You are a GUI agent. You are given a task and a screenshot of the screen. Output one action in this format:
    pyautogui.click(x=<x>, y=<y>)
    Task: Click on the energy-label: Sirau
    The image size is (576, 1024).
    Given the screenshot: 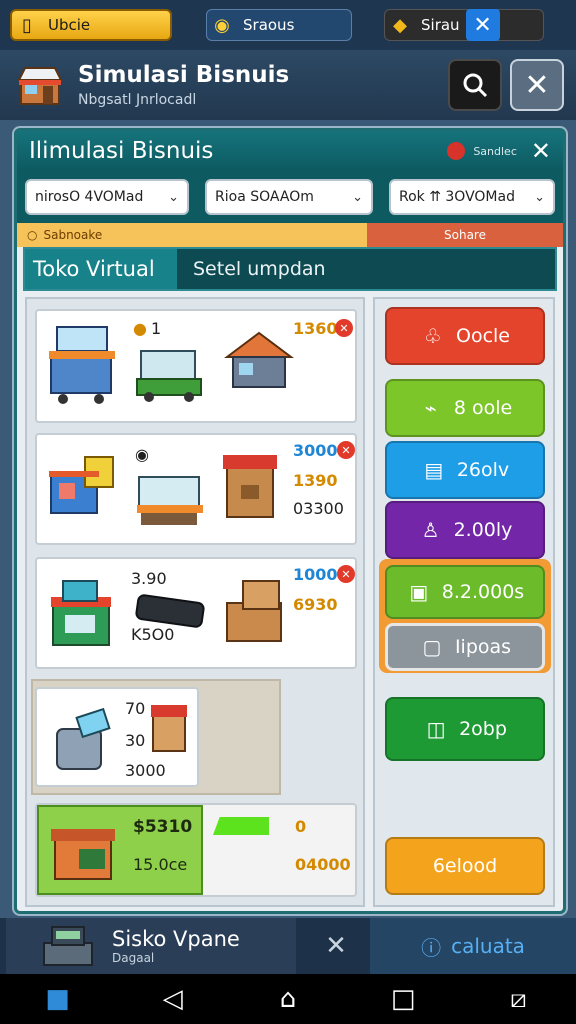 What is the action you would take?
    pyautogui.click(x=440, y=25)
    